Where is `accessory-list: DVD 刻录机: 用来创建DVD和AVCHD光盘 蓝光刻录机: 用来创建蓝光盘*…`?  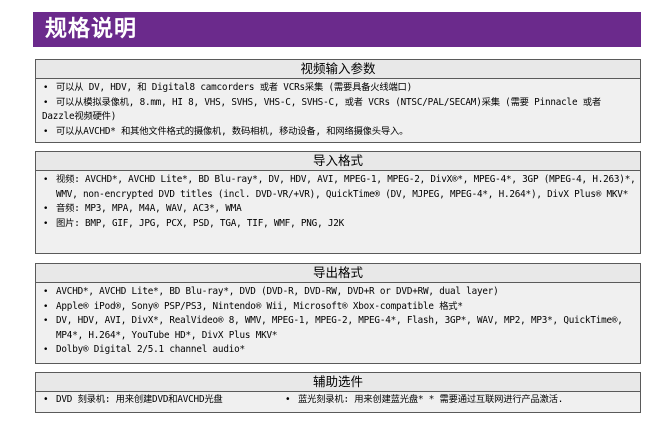
accessory-list: DVD 刻录机: 用来创建DVD和AVCHD光盘 蓝光刻录机: 用来创建蓝光盘*… is located at coordinates (339, 400).